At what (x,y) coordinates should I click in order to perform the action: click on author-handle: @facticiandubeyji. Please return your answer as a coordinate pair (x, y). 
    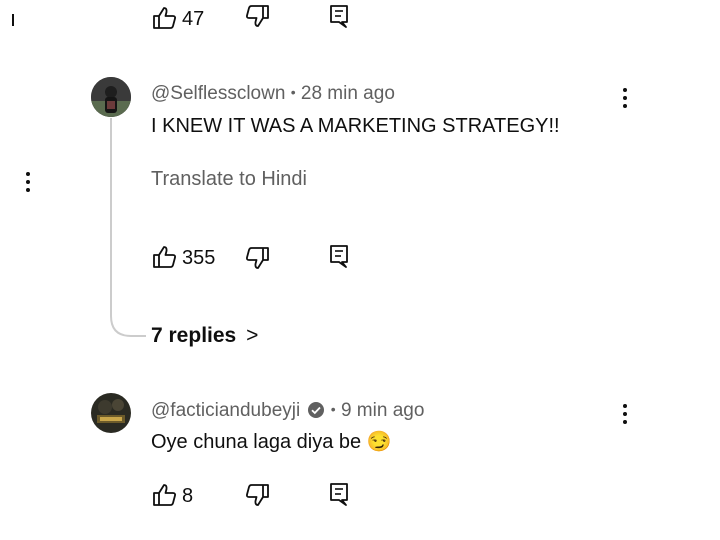
    Looking at the image, I should click on (225, 410).